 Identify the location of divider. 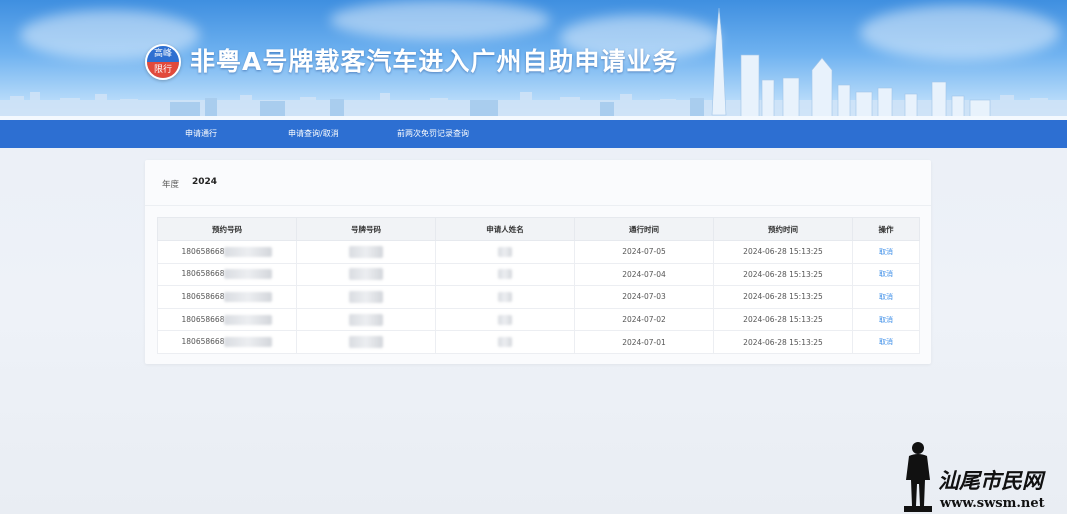
(538, 205).